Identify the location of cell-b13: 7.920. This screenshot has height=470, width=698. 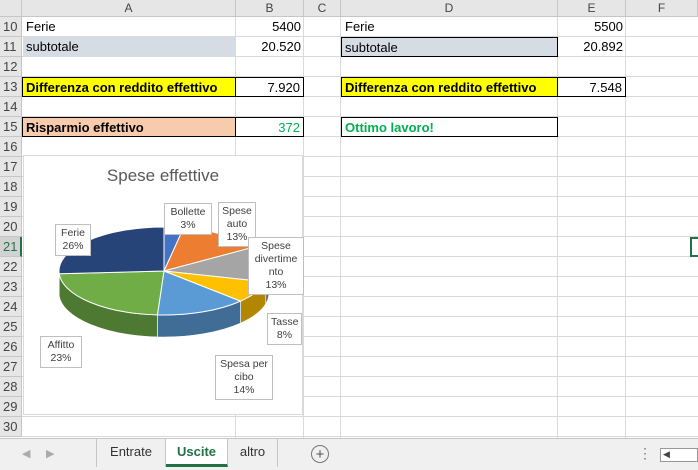
(269, 87).